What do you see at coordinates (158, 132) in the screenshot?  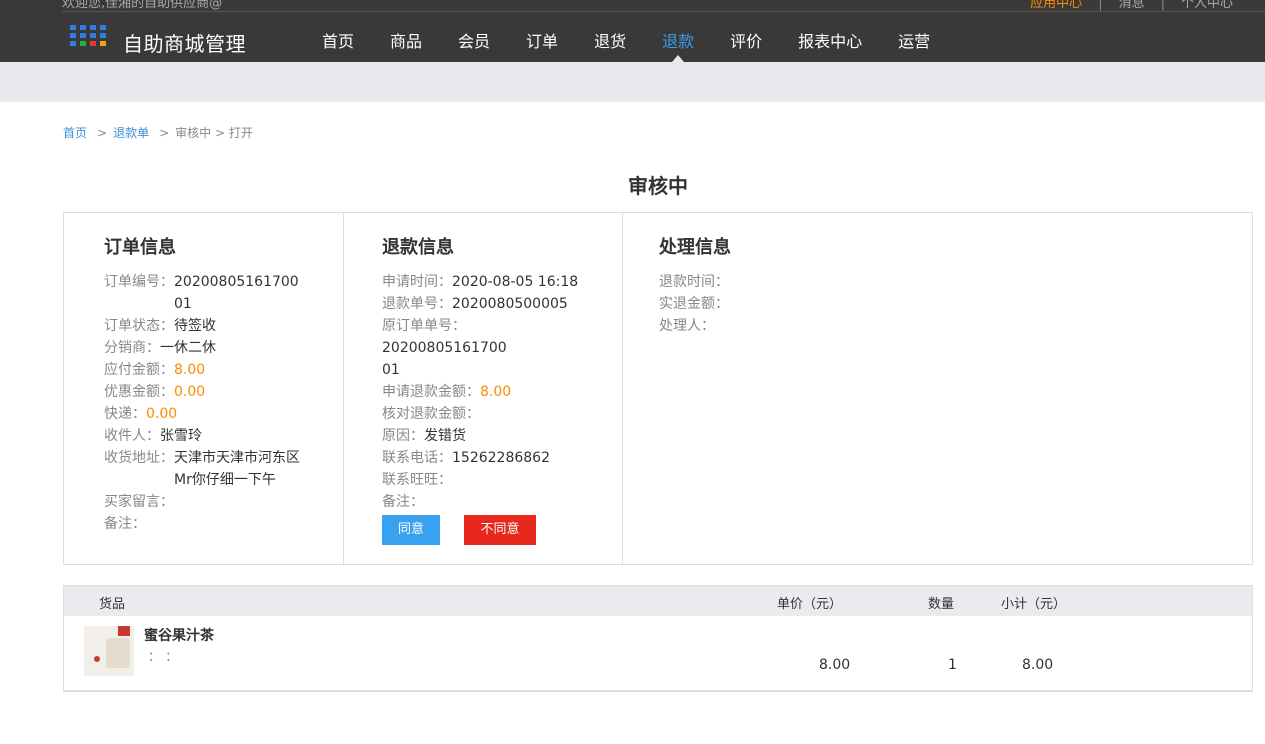 I see `breadcrumb: 首页 > 退款单 > 审核中 > 打开` at bounding box center [158, 132].